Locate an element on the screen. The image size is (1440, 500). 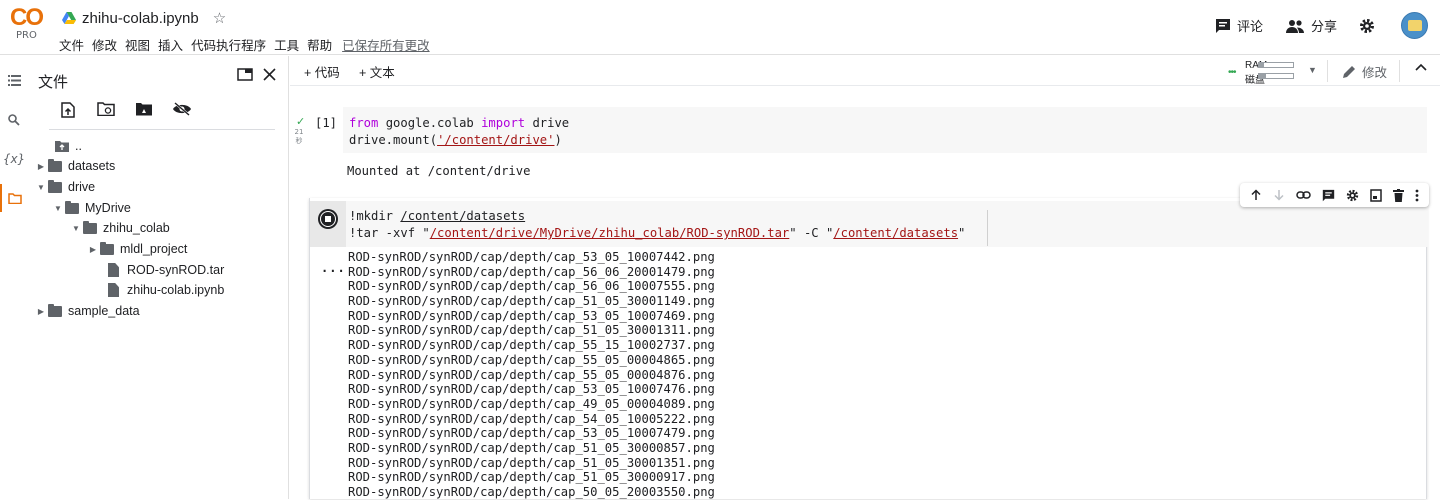
logo-mark: CO is located at coordinates (28, 18).